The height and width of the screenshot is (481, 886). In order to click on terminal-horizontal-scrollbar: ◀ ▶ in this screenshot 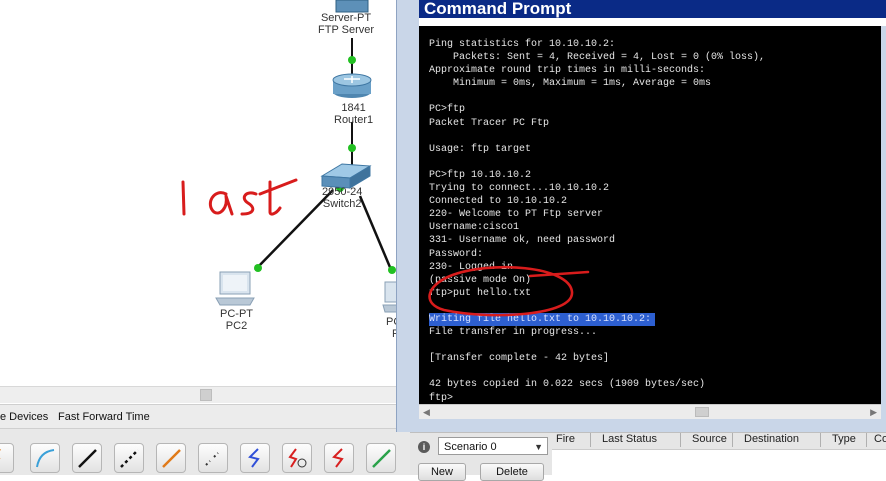, I will do `click(650, 411)`.